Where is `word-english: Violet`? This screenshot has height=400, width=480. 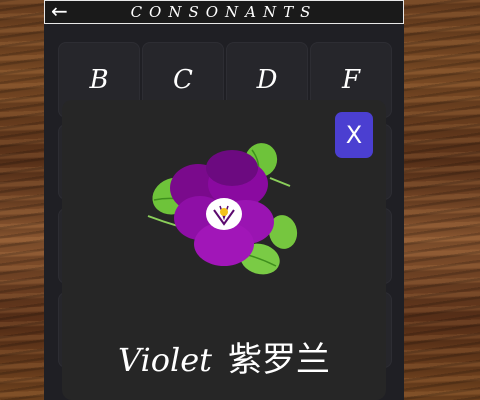 word-english: Violet is located at coordinates (165, 360).